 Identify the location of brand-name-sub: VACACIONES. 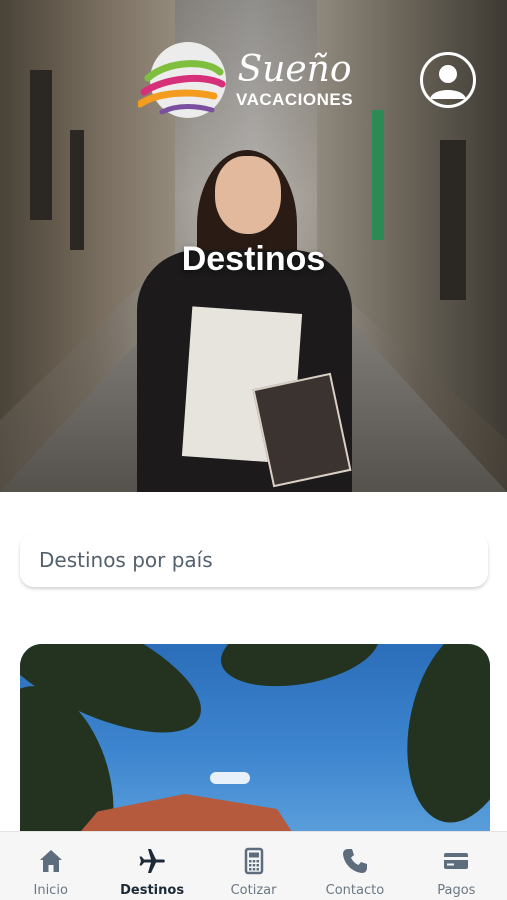
(295, 99).